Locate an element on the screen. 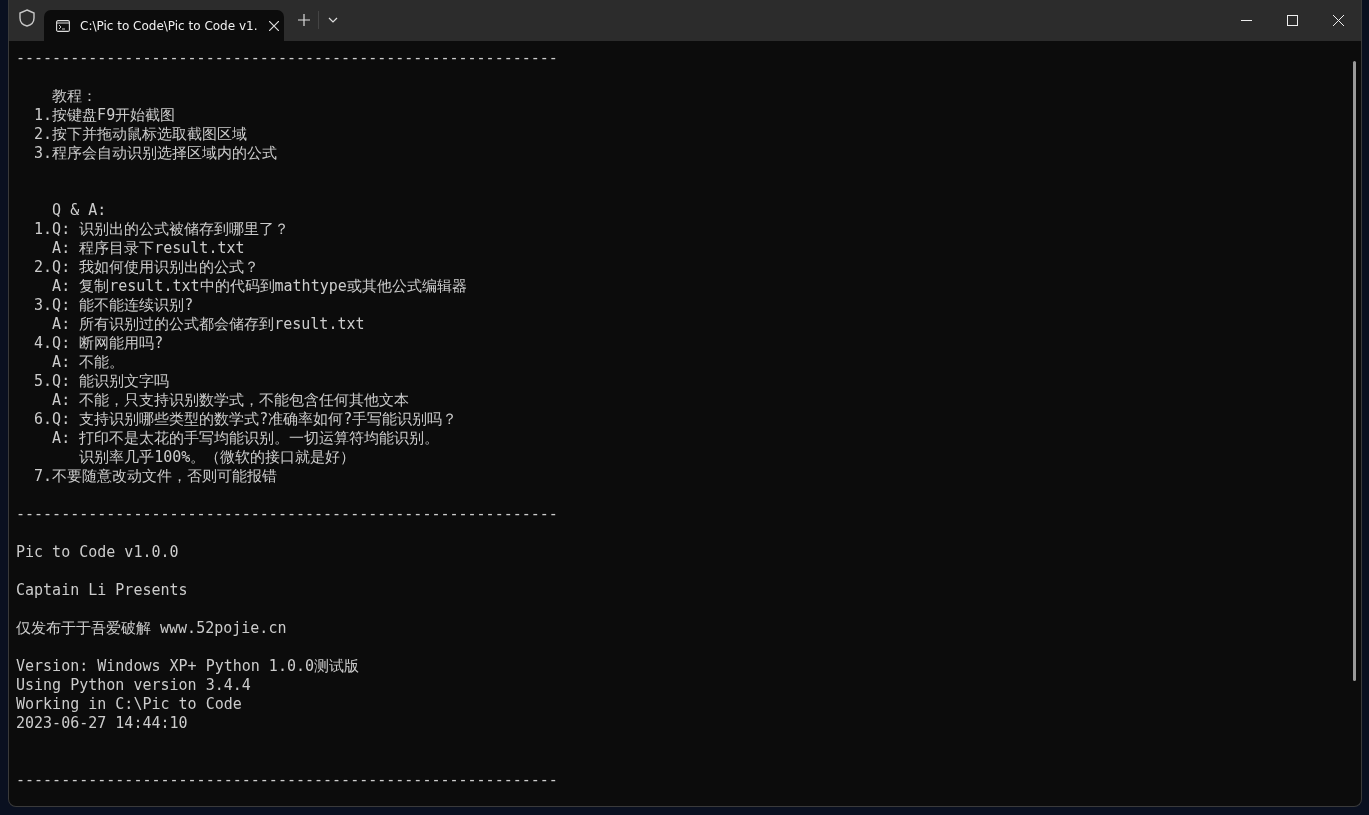 The height and width of the screenshot is (815, 1369). console-line: 7.不要随意改动文件，否则可能报错 is located at coordinates (156, 476).